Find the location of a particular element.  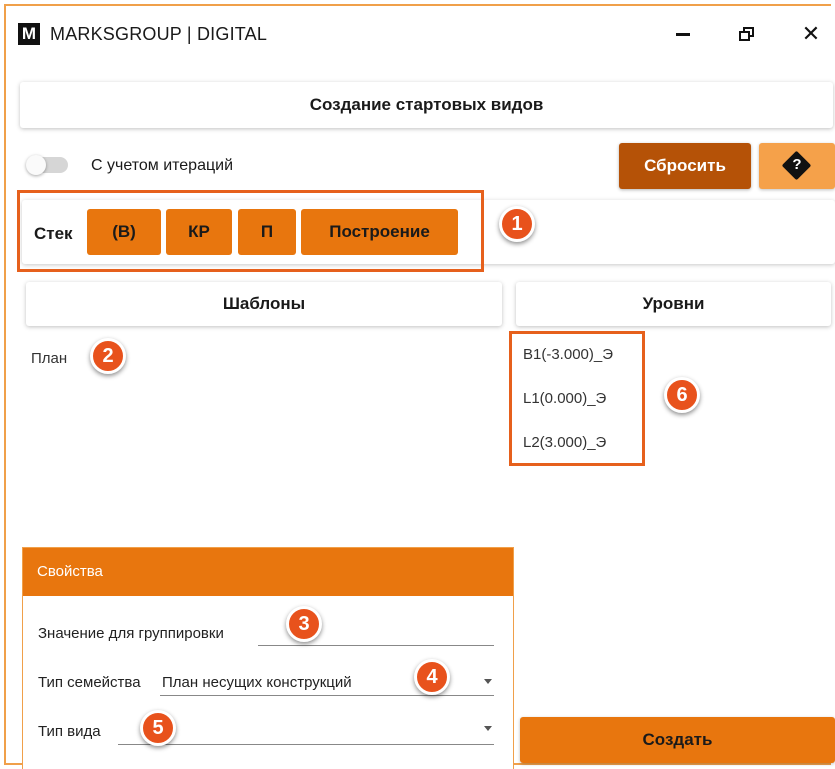

restore-icon-front is located at coordinates (744, 36).